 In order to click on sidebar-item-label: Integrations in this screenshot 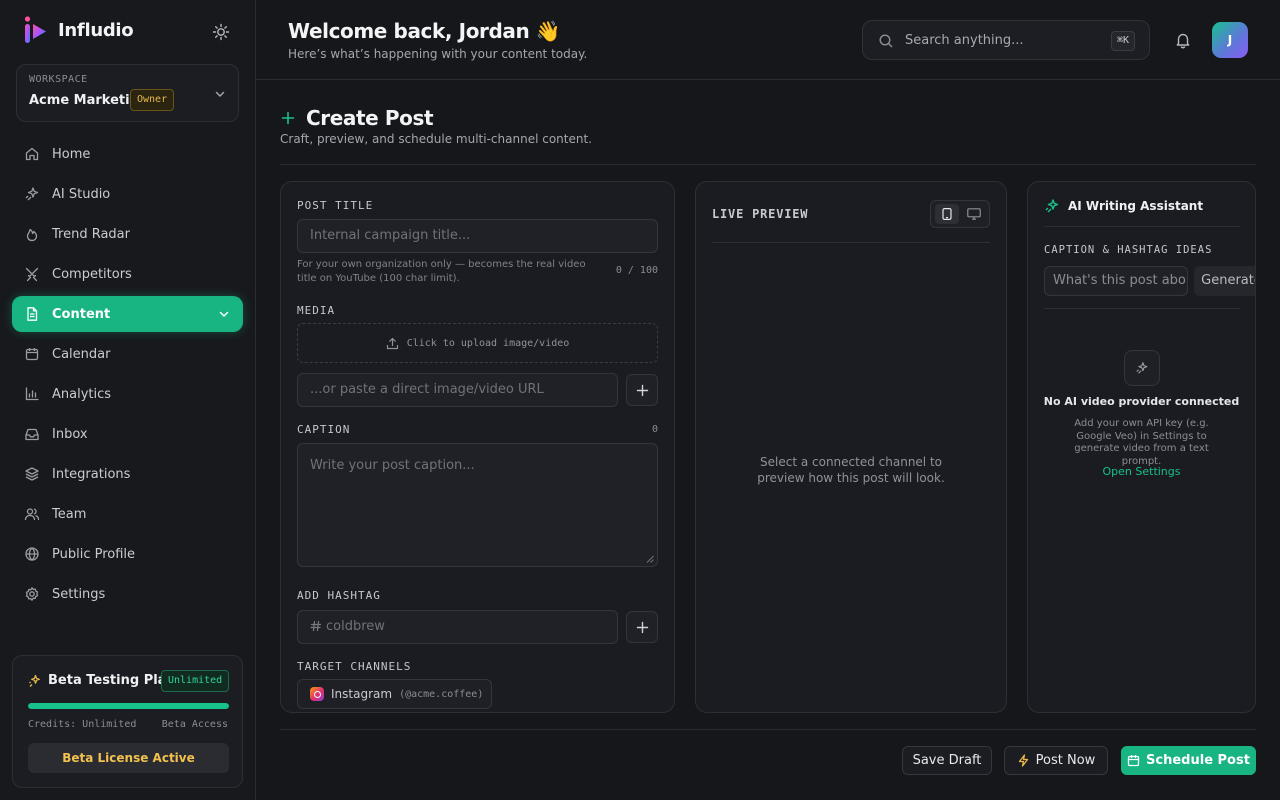, I will do `click(91, 474)`.